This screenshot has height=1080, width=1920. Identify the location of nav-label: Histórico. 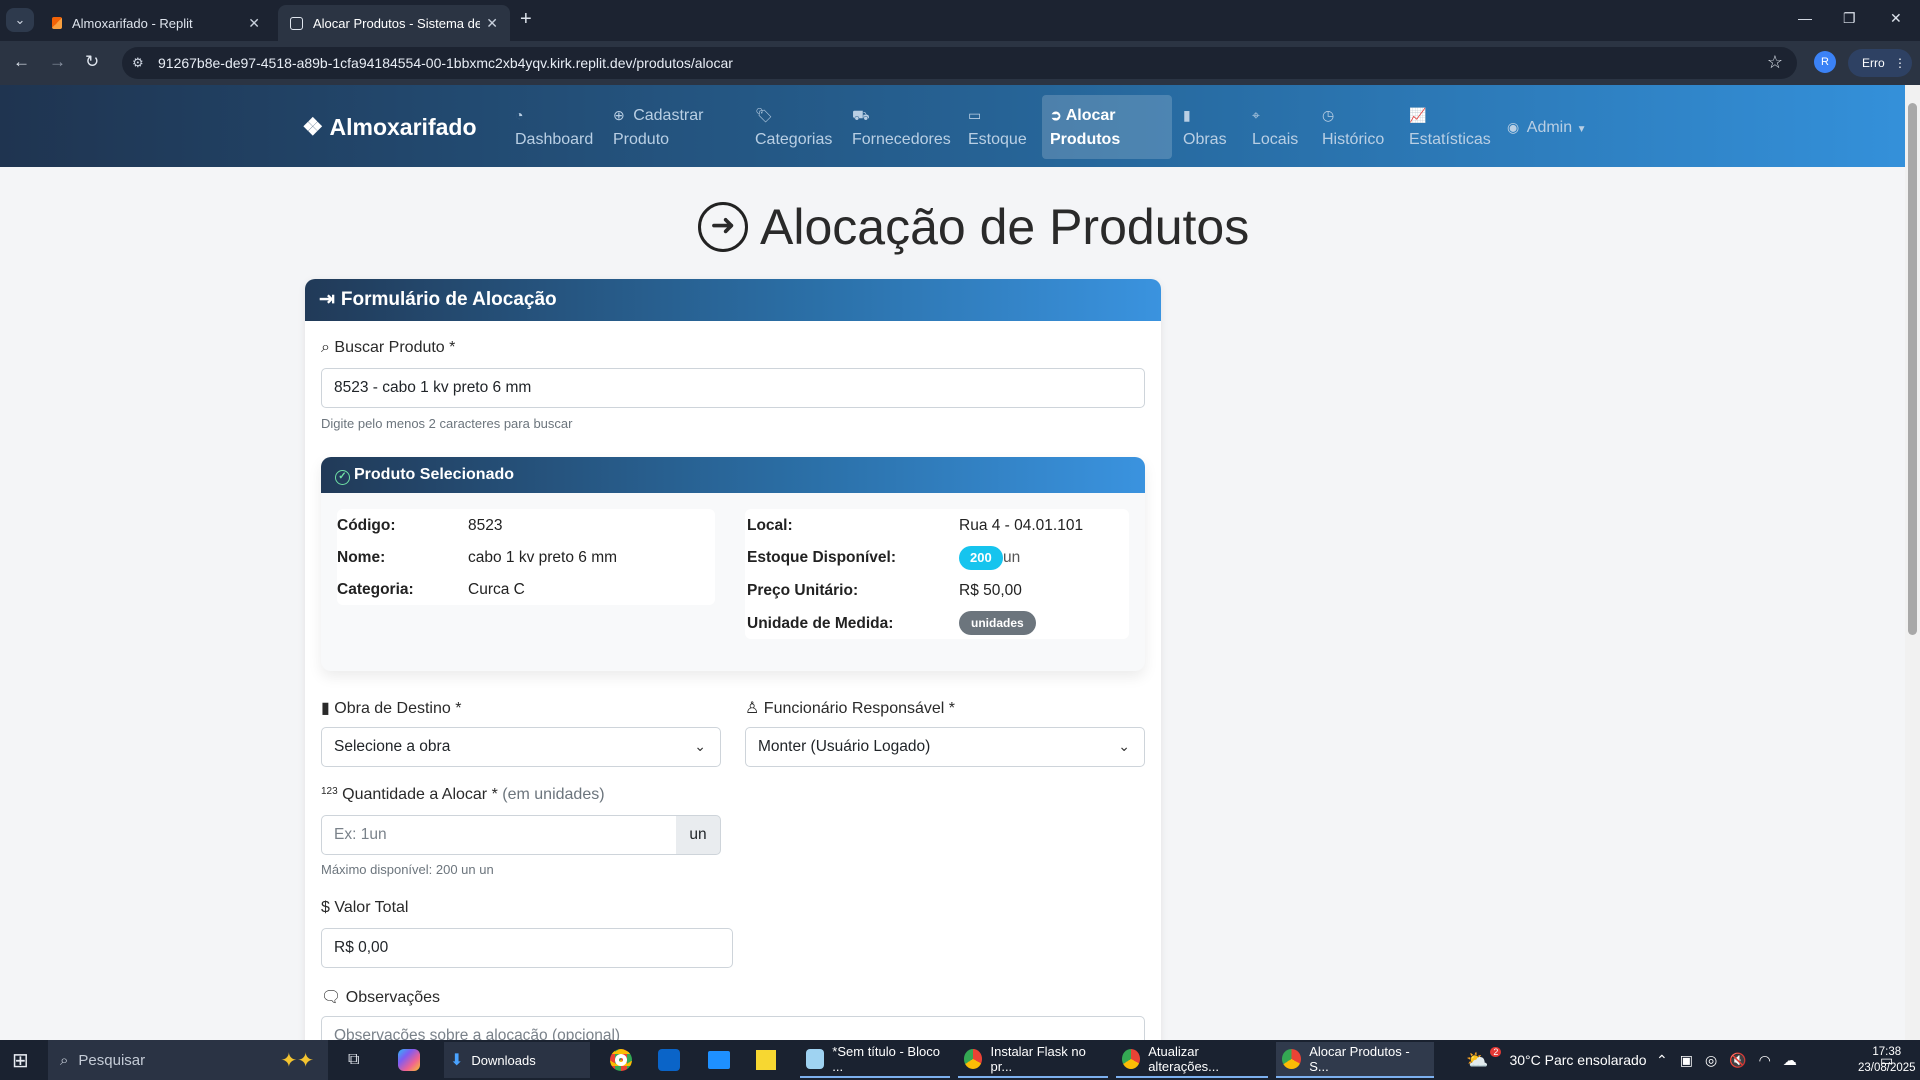
(1353, 139).